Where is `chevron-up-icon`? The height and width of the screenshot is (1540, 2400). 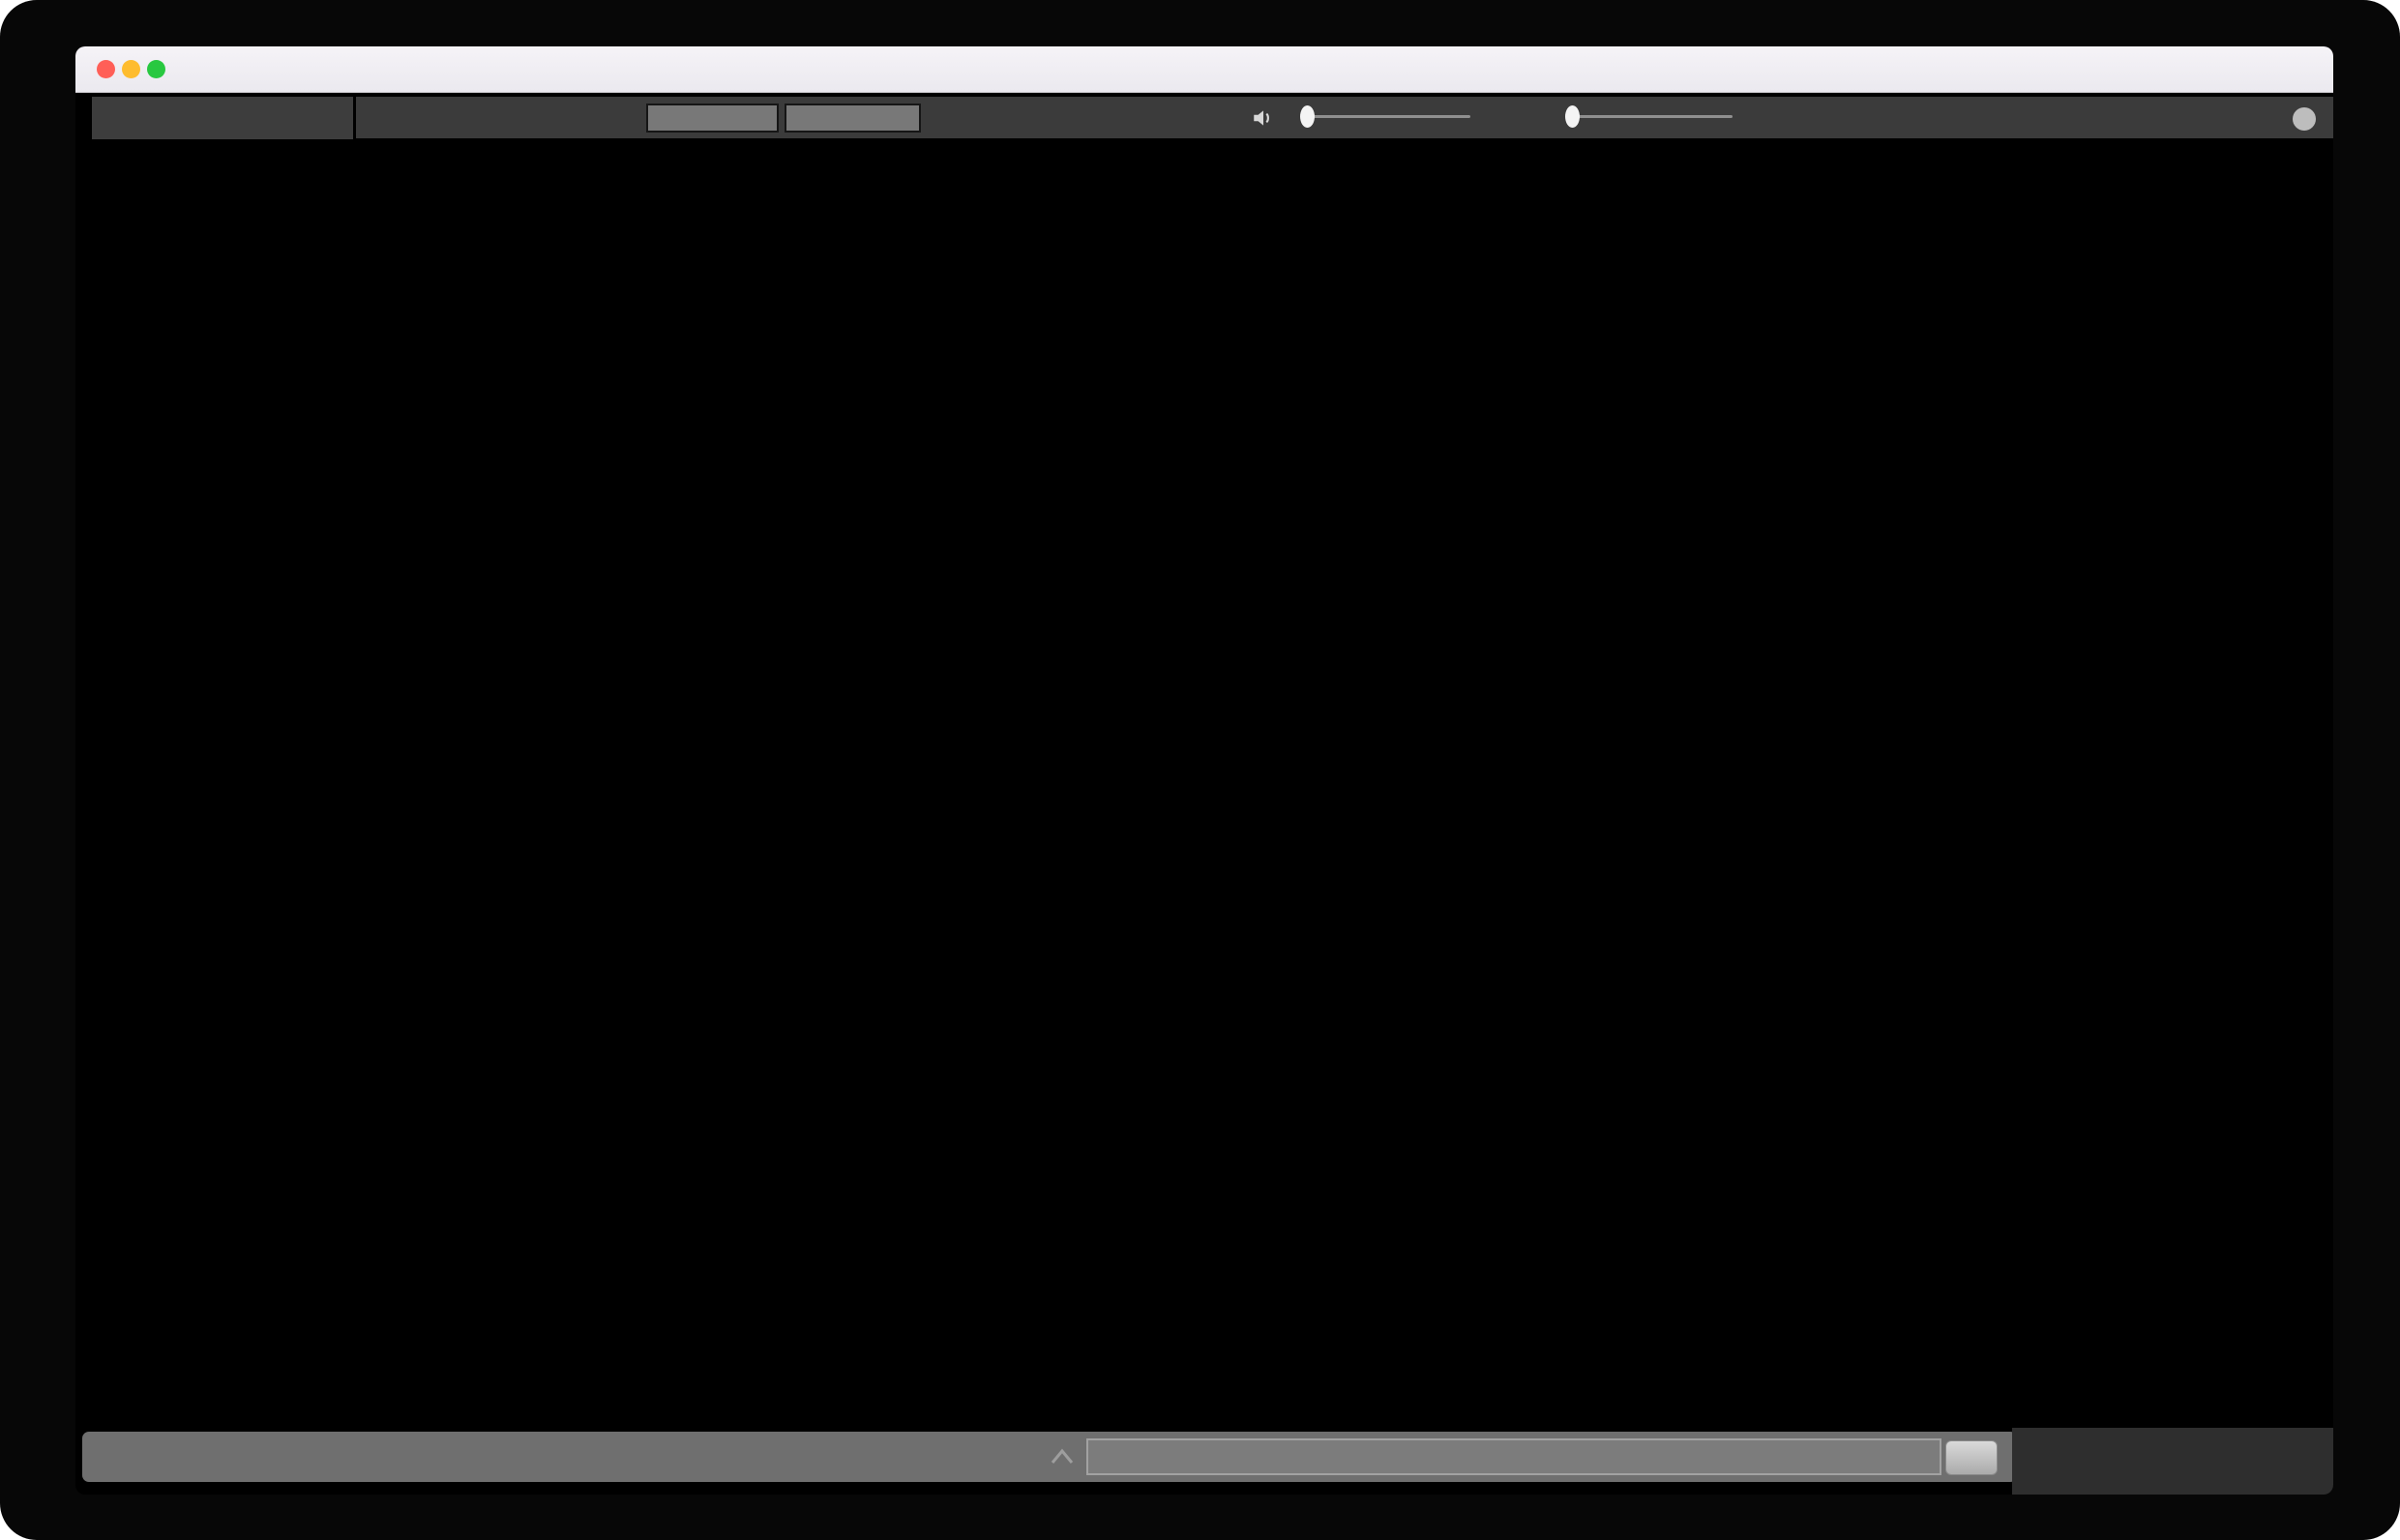
chevron-up-icon is located at coordinates (1062, 1456).